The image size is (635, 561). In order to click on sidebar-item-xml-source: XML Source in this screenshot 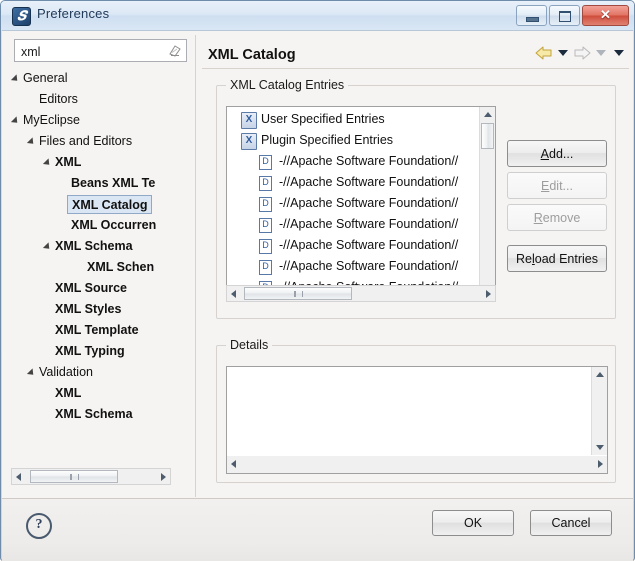, I will do `click(102, 288)`.